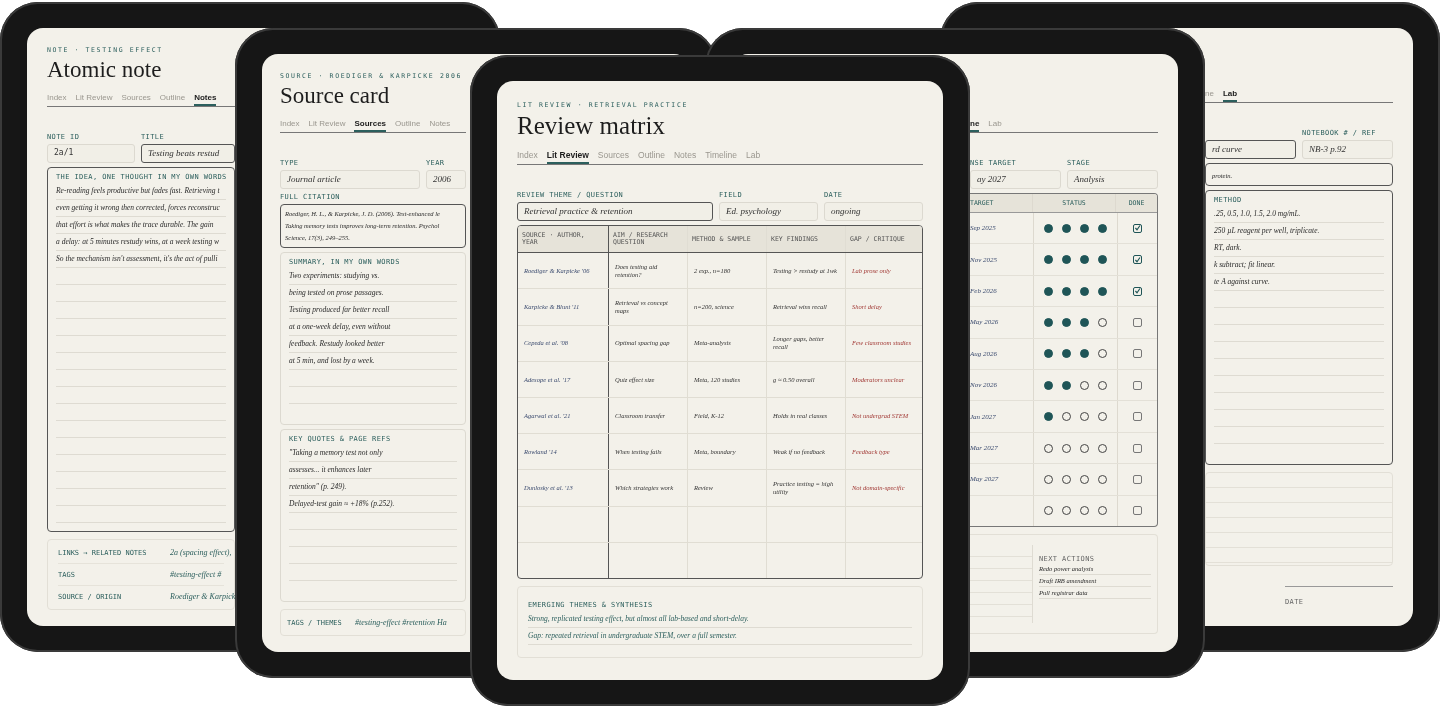 This screenshot has height=706, width=1440. Describe the element at coordinates (1015, 179) in the screenshot. I see `input-field: ay 2027` at that location.